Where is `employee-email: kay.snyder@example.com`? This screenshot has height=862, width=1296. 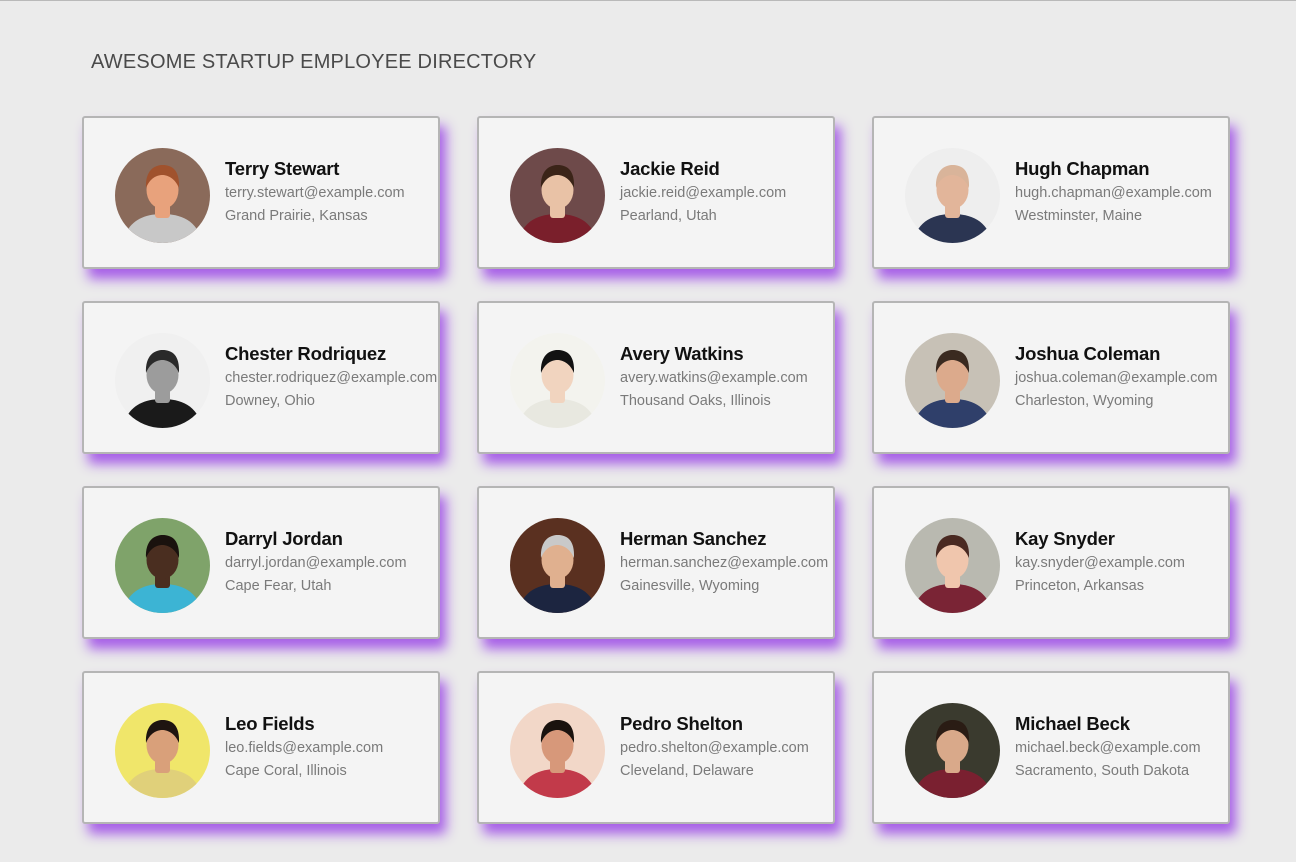 employee-email: kay.snyder@example.com is located at coordinates (1100, 563).